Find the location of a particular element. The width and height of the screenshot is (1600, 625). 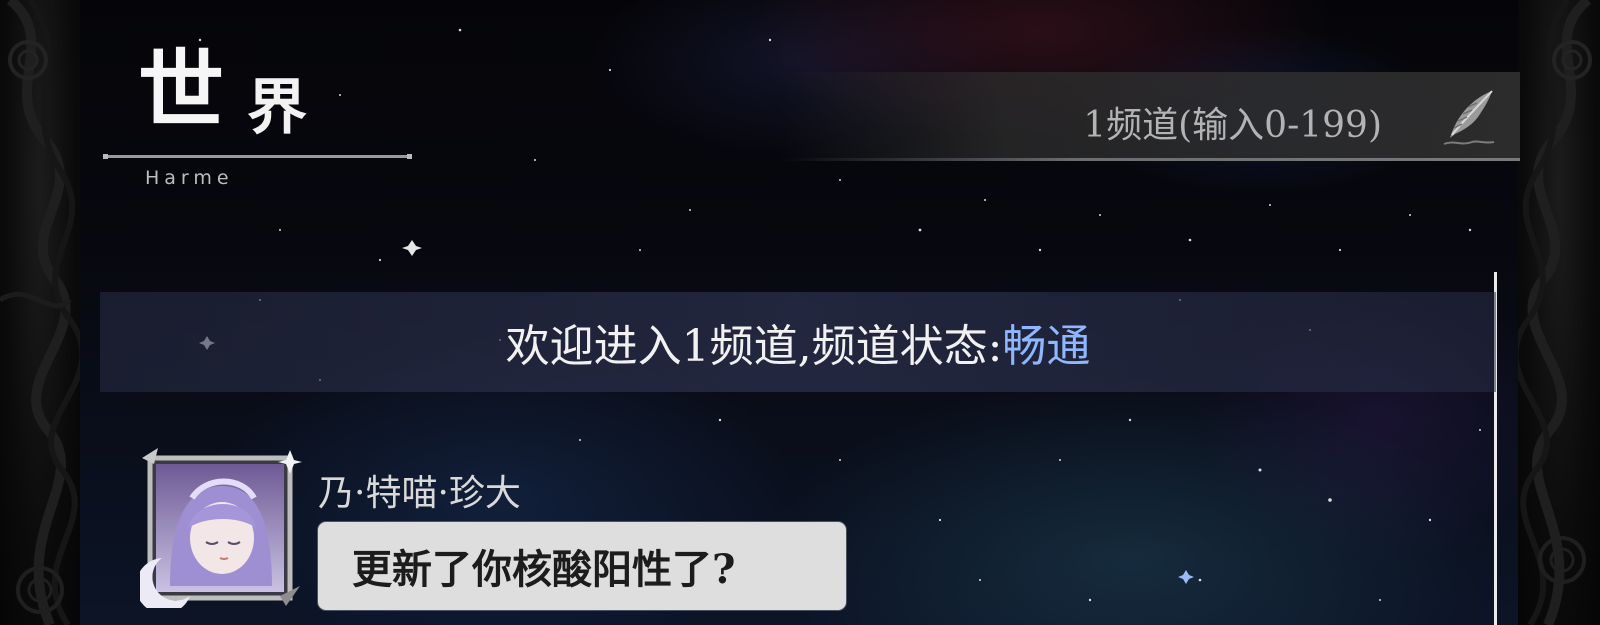

title-underline is located at coordinates (257, 156).